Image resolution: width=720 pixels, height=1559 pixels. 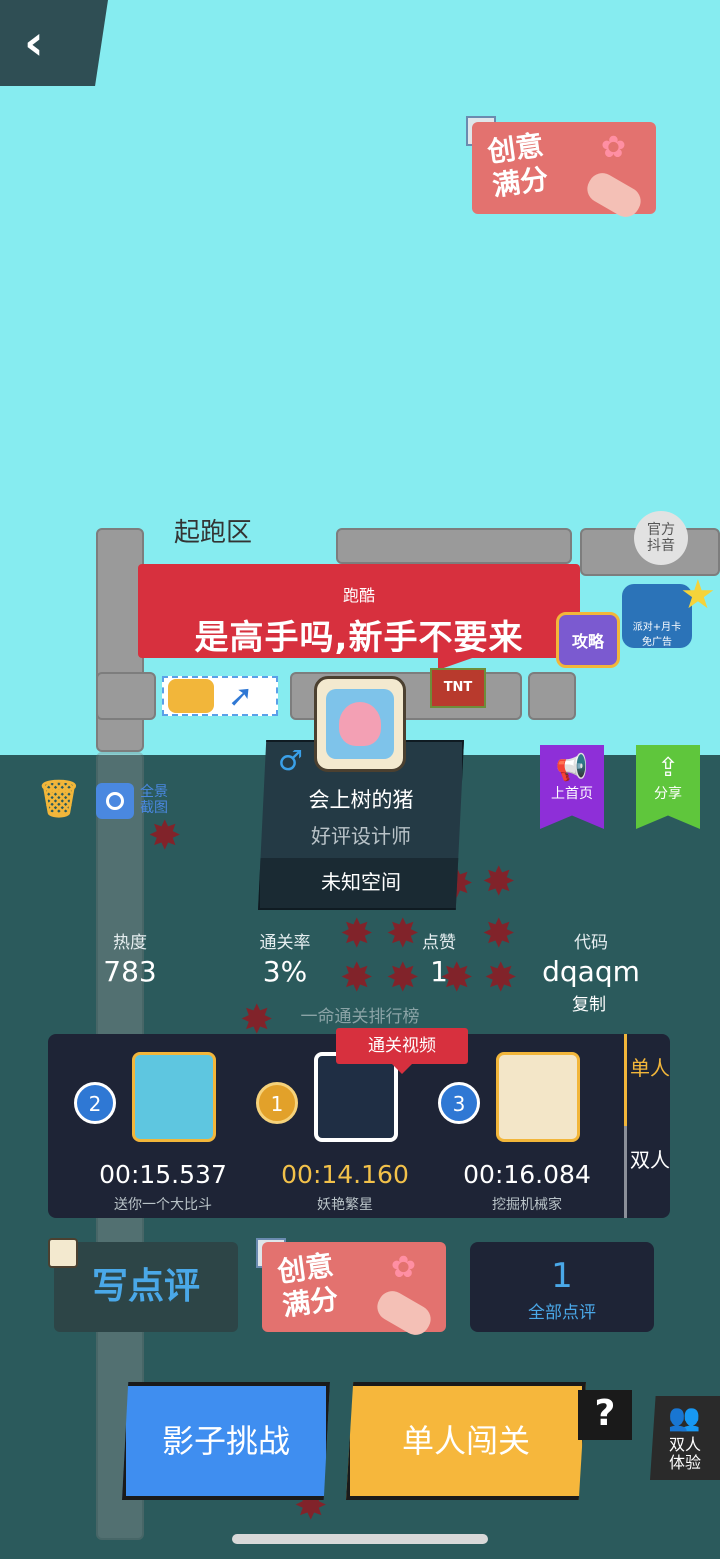 What do you see at coordinates (226, 1441) in the screenshot?
I see `shadow-challenge-button: 影子挑战` at bounding box center [226, 1441].